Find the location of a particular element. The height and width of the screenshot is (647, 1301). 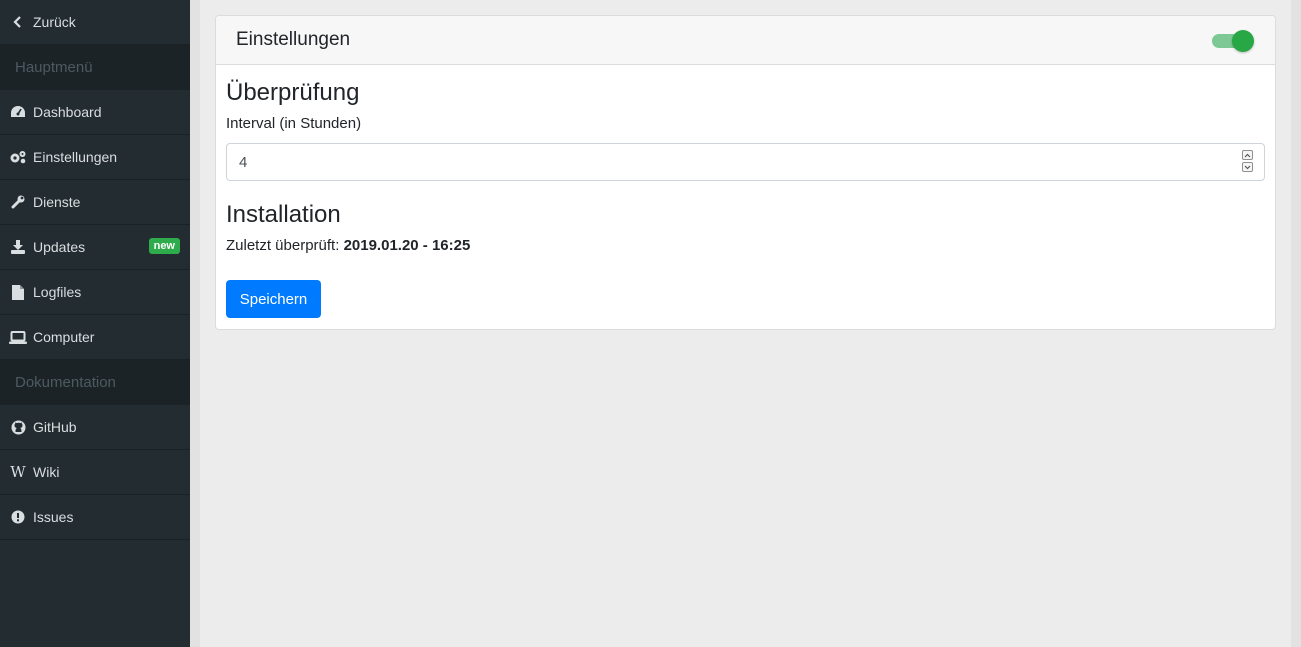

sidebar-item-computer: Computer is located at coordinates (95, 337).